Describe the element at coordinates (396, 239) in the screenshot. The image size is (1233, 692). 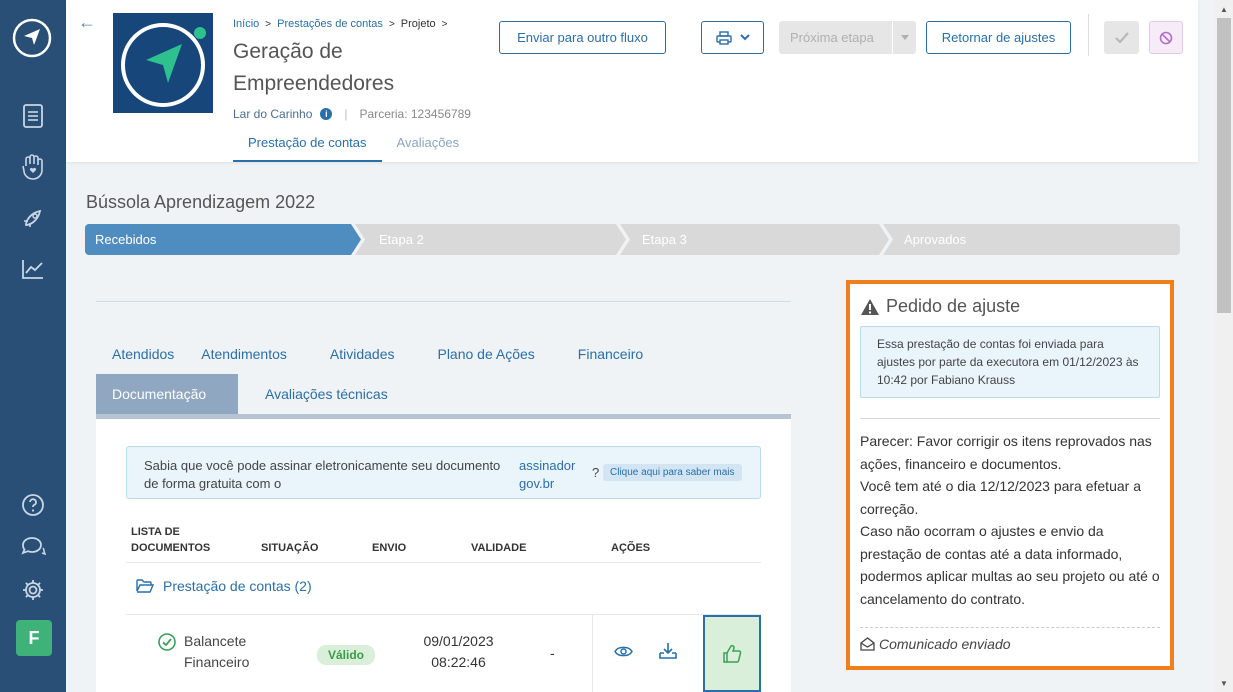
I see `step-etapa-2: Etapa 2` at that location.